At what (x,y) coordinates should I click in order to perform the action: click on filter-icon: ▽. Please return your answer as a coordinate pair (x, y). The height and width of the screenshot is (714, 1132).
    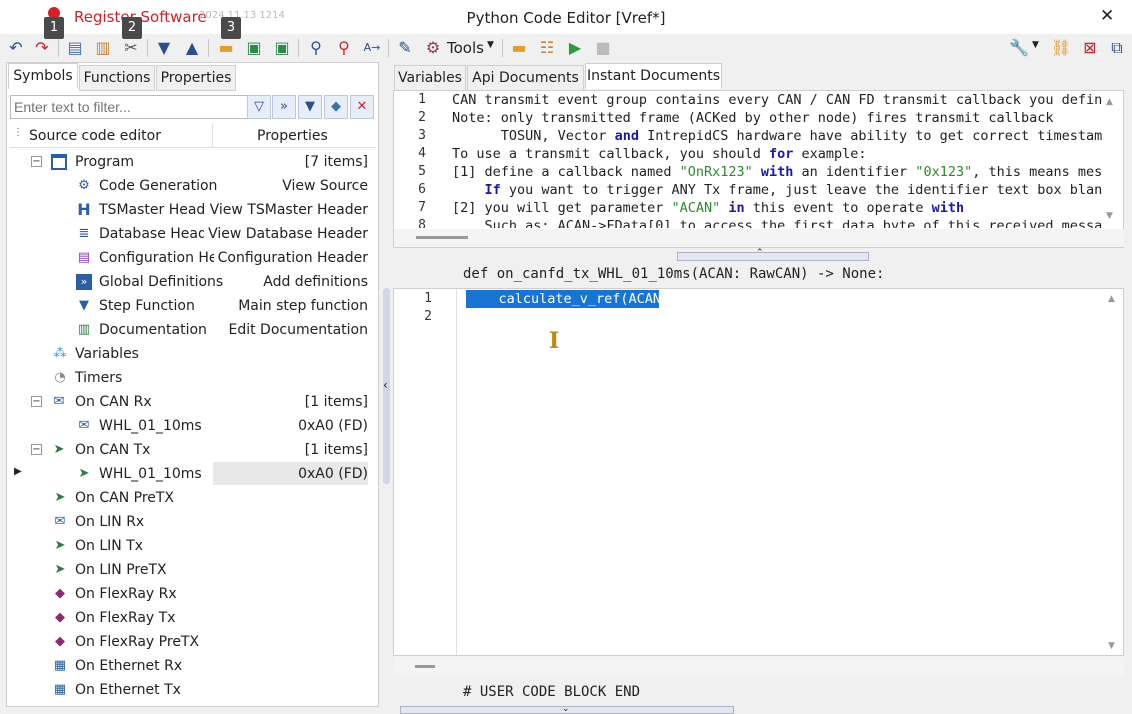
    Looking at the image, I should click on (259, 107).